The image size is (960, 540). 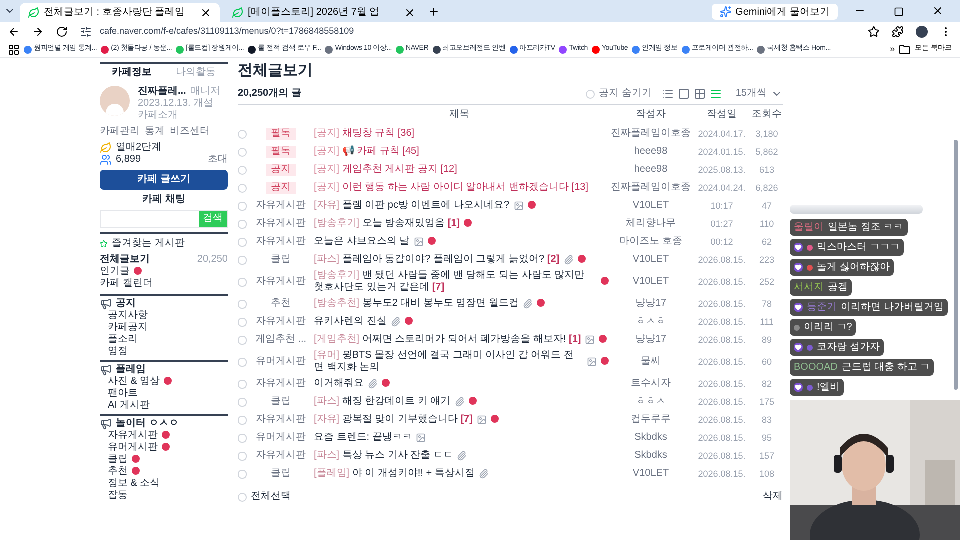 What do you see at coordinates (118, 352) in the screenshot?
I see `board-link: 영정` at bounding box center [118, 352].